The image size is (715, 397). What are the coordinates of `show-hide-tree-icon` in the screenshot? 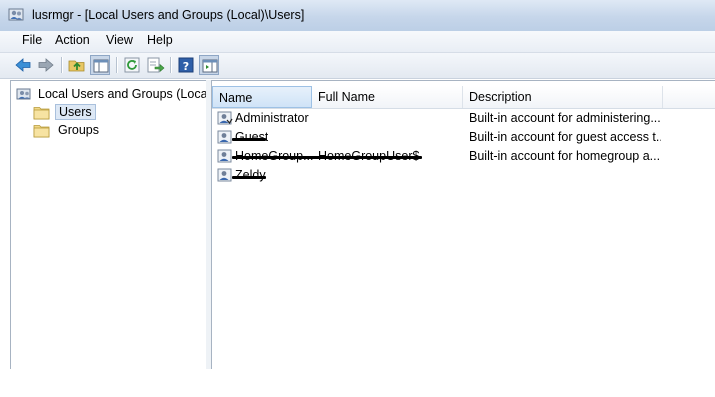 It's located at (100, 65).